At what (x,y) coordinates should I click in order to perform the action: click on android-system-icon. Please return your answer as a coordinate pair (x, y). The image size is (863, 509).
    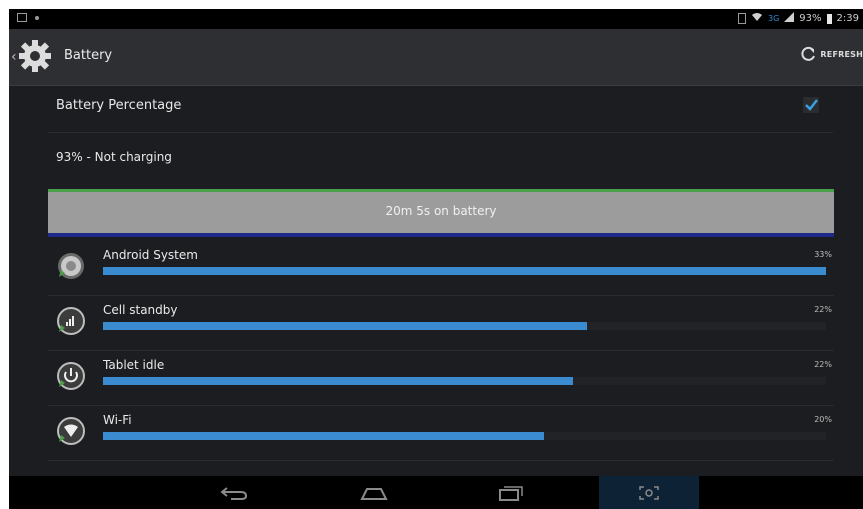
    Looking at the image, I should click on (71, 266).